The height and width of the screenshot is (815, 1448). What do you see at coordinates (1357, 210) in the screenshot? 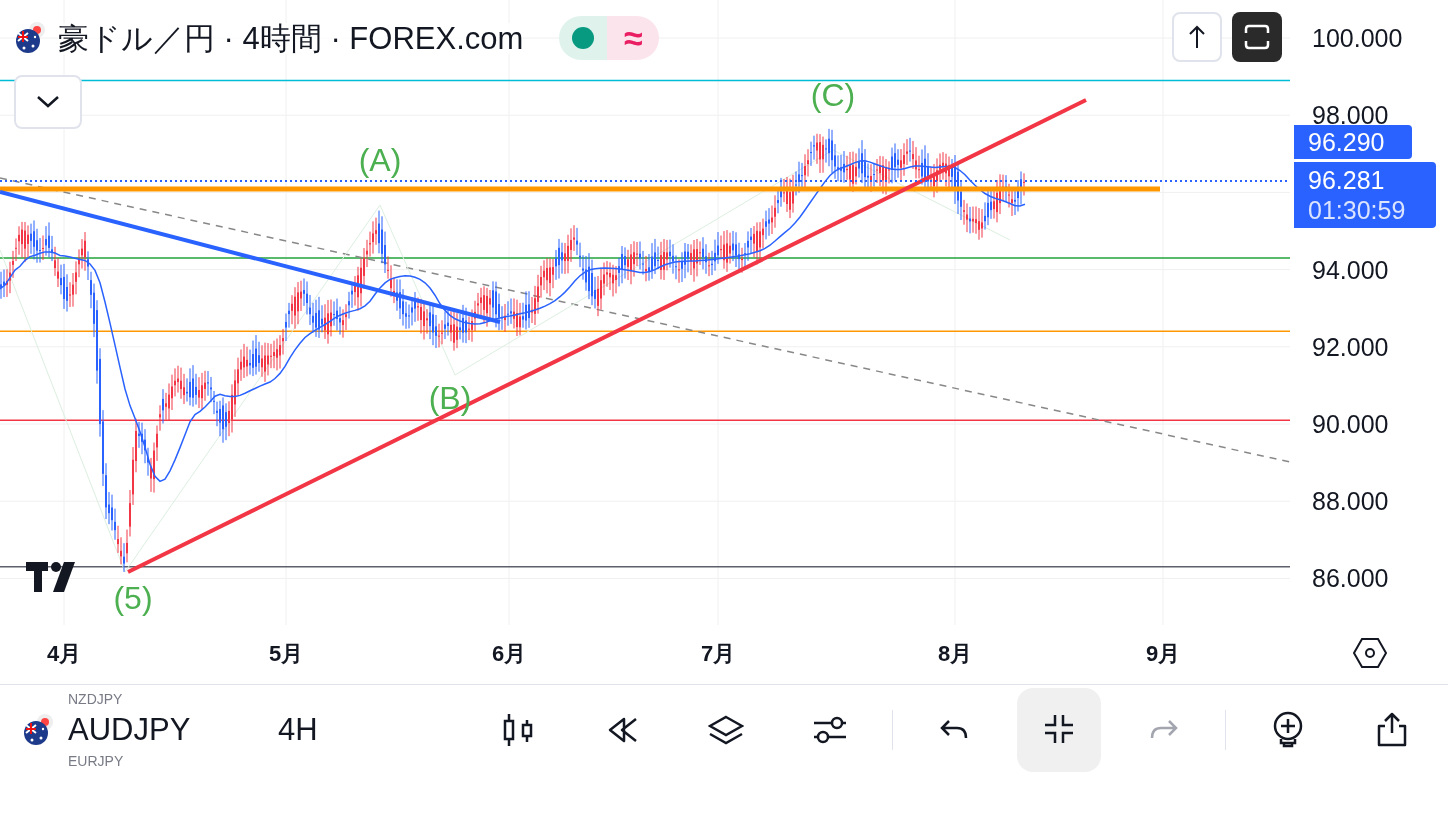
I see `countdown-label: 01:30:59` at bounding box center [1357, 210].